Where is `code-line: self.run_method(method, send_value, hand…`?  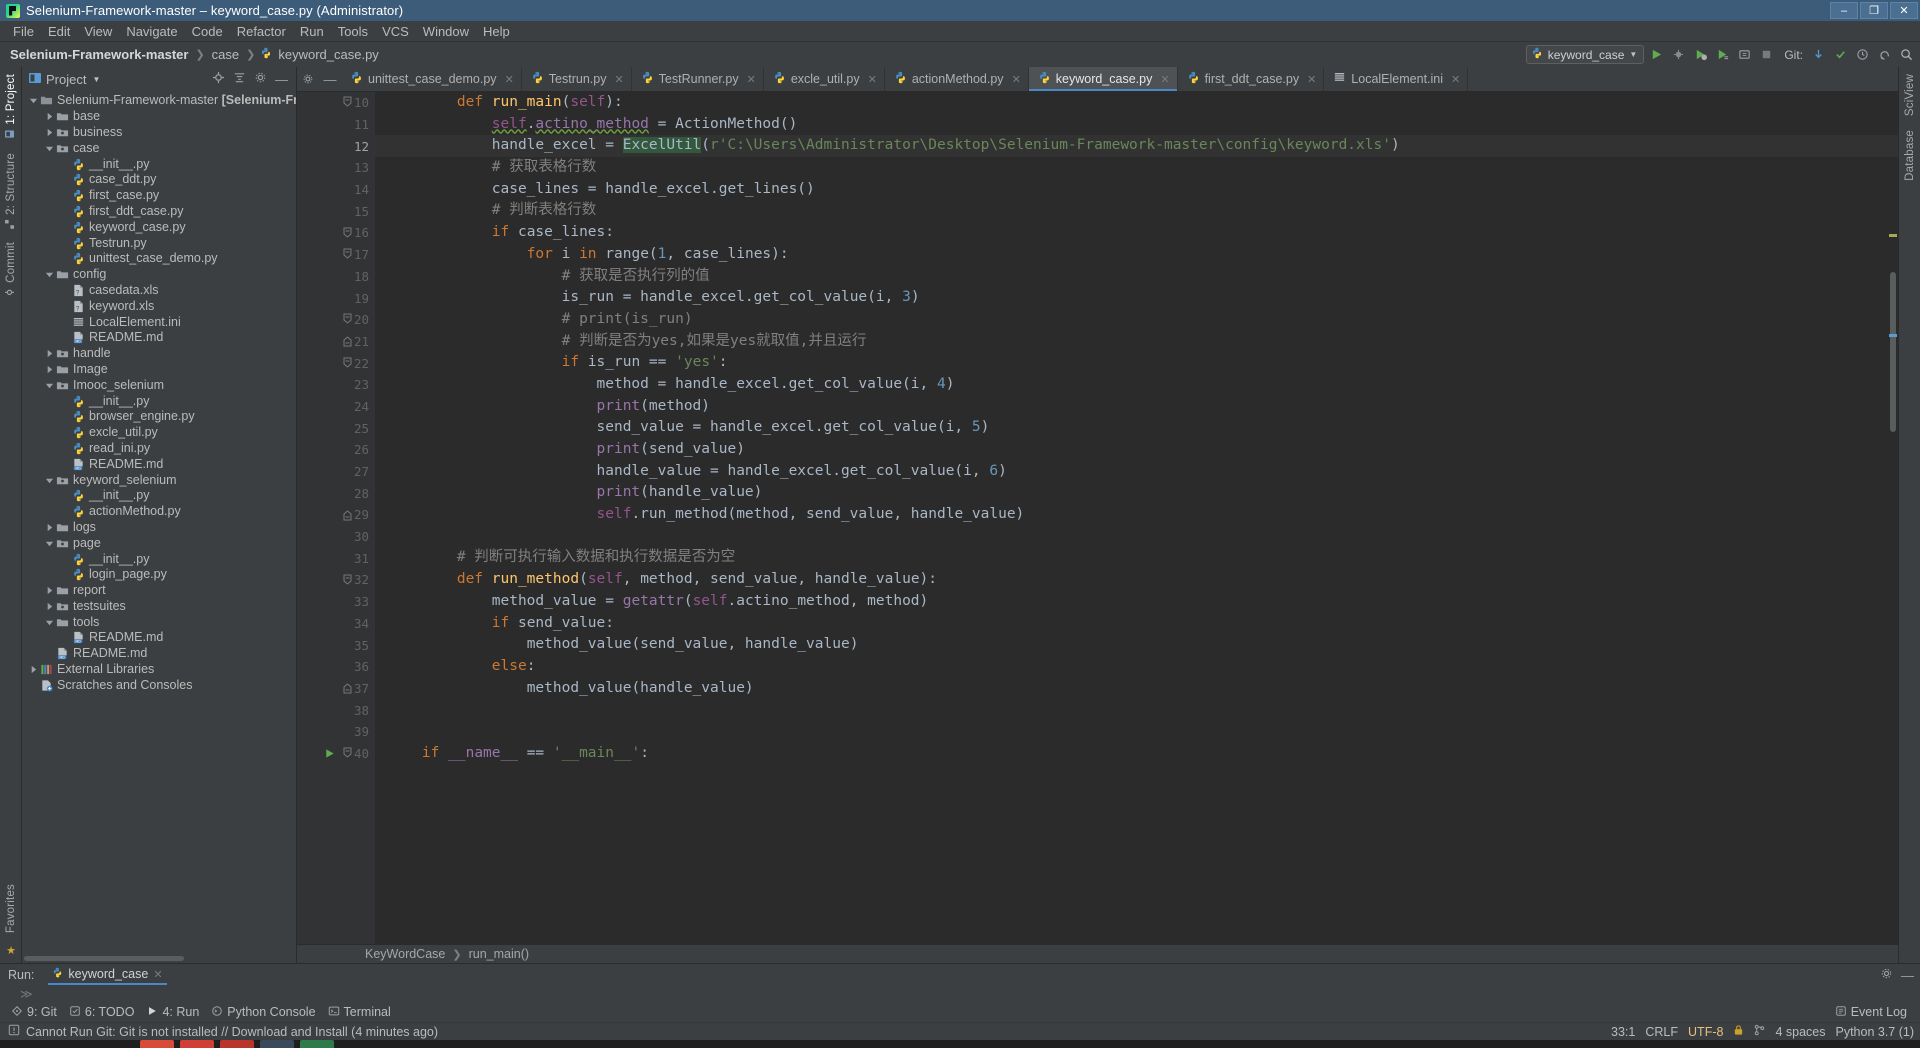 code-line: self.run_method(method, send_value, hand… is located at coordinates (1136, 515).